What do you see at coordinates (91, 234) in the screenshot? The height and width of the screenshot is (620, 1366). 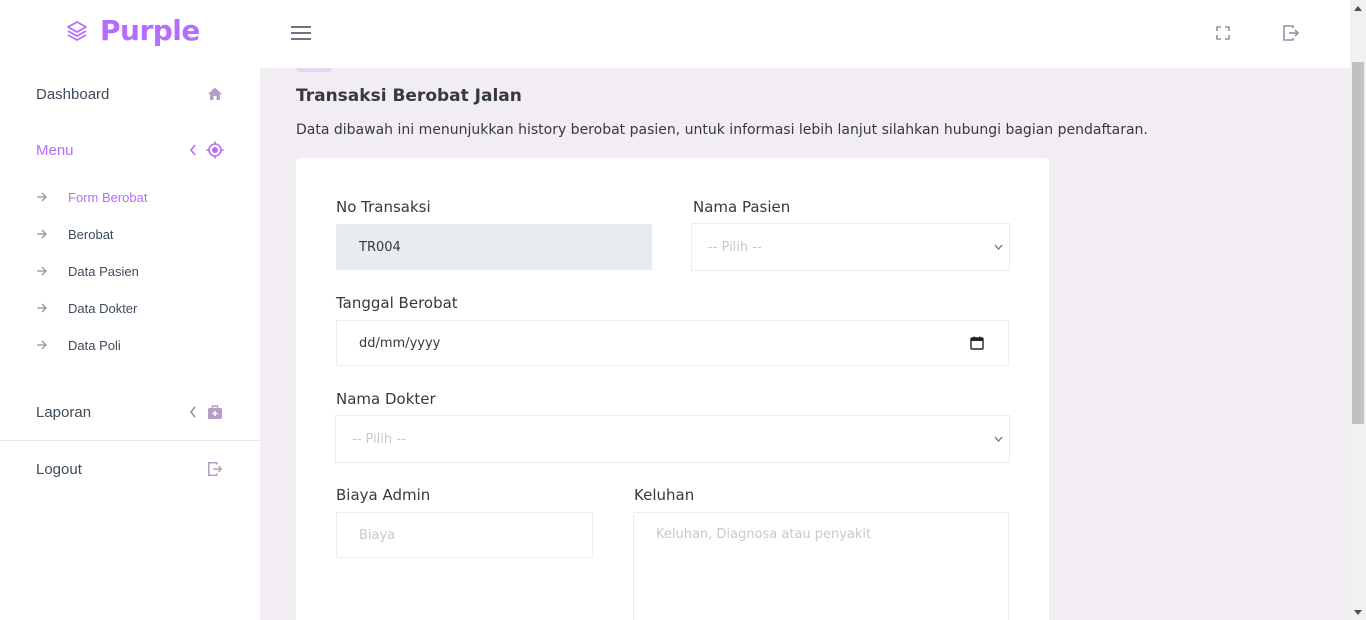 I see `submenu-label: Berobat` at bounding box center [91, 234].